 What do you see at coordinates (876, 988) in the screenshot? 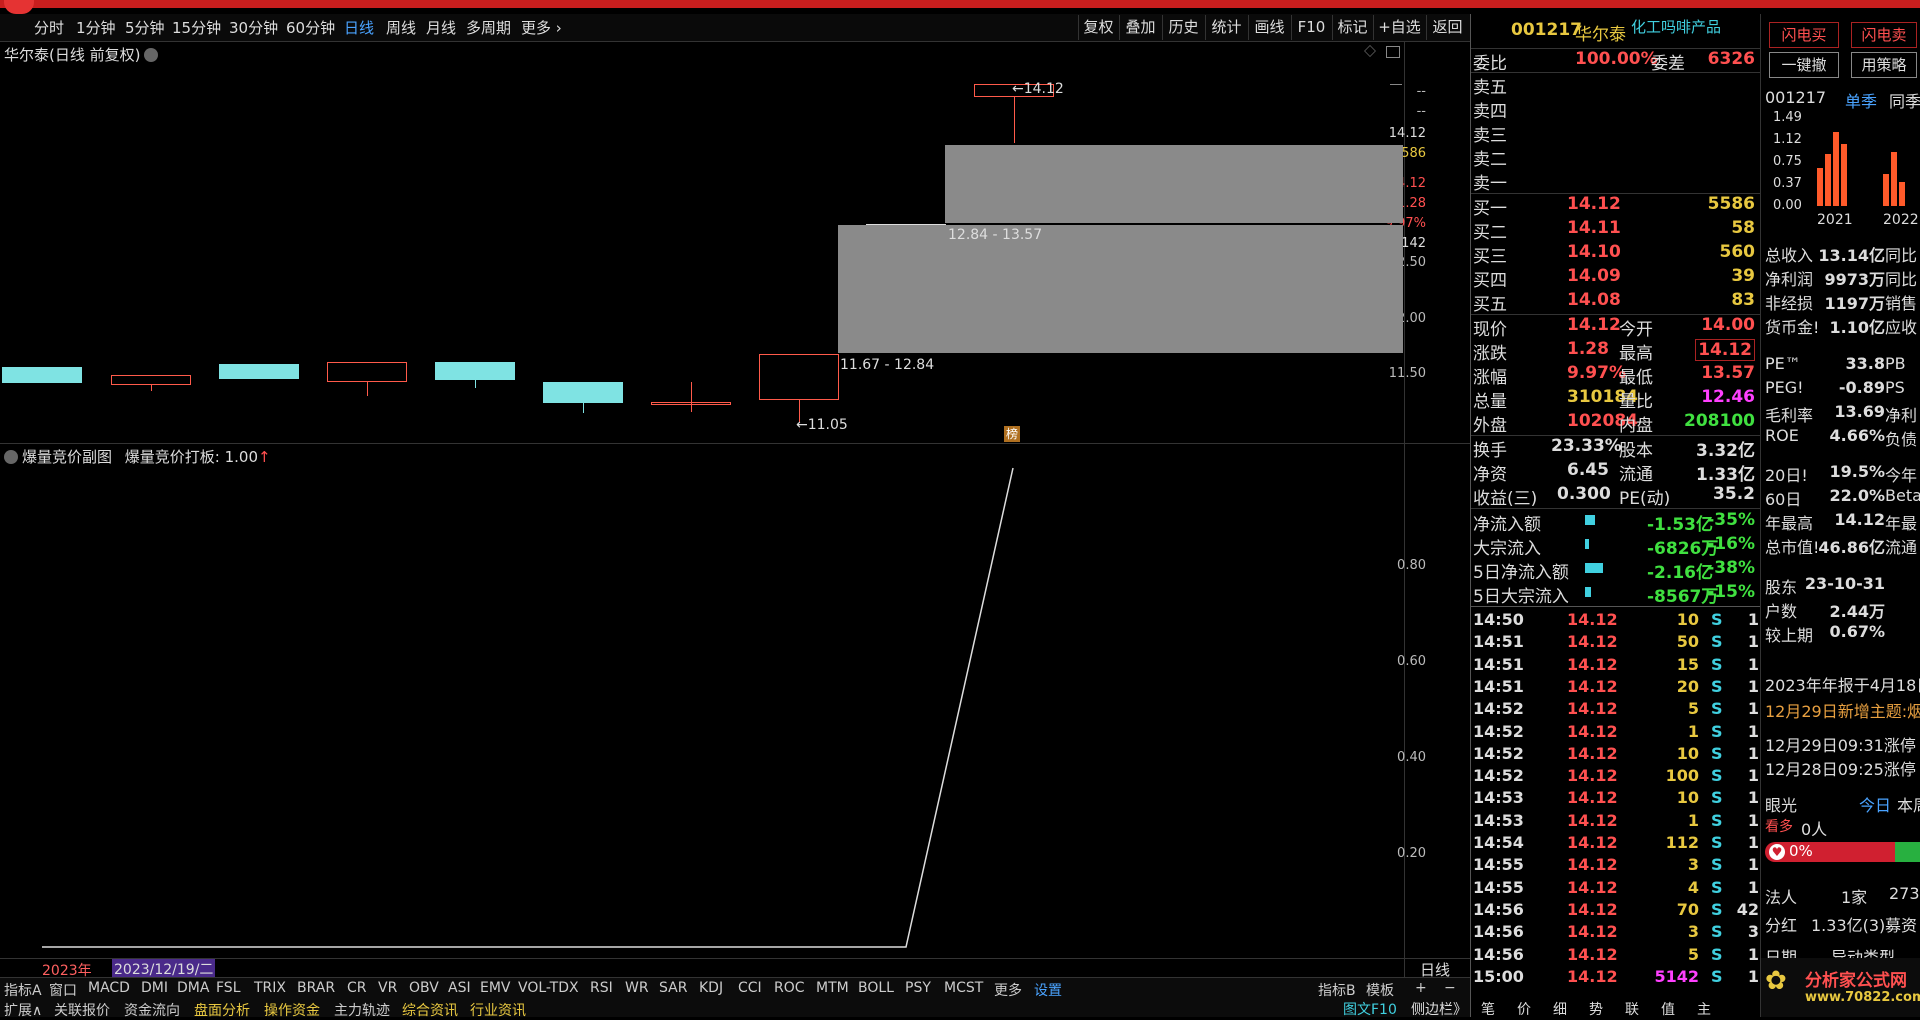
I see `indicator-tab: BOLL` at bounding box center [876, 988].